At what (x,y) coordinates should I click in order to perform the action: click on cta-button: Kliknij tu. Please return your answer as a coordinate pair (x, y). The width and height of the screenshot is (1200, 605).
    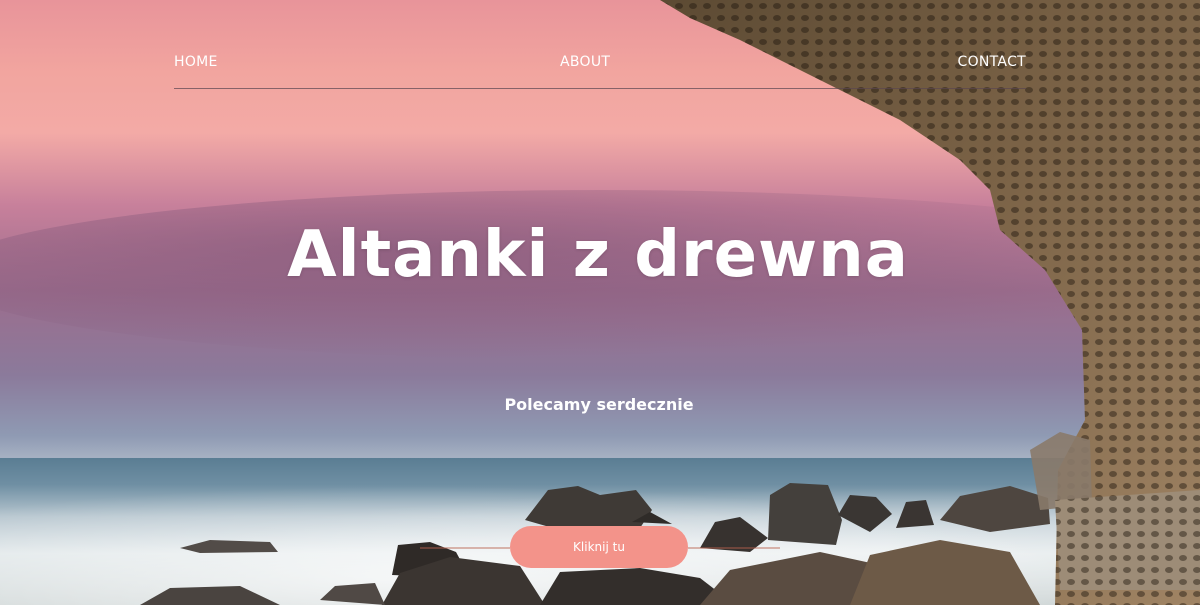
    Looking at the image, I should click on (599, 547).